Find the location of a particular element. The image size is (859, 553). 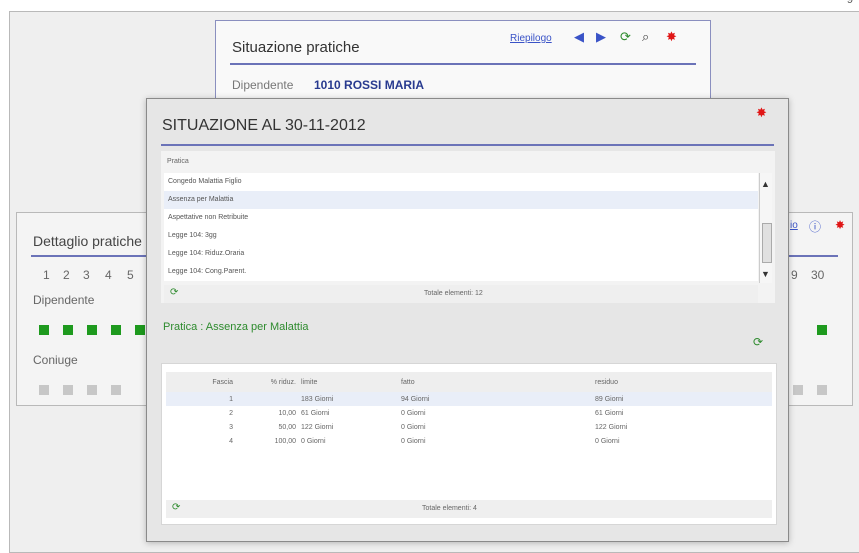

total-count: Totale elementi: 4 is located at coordinates (449, 508).